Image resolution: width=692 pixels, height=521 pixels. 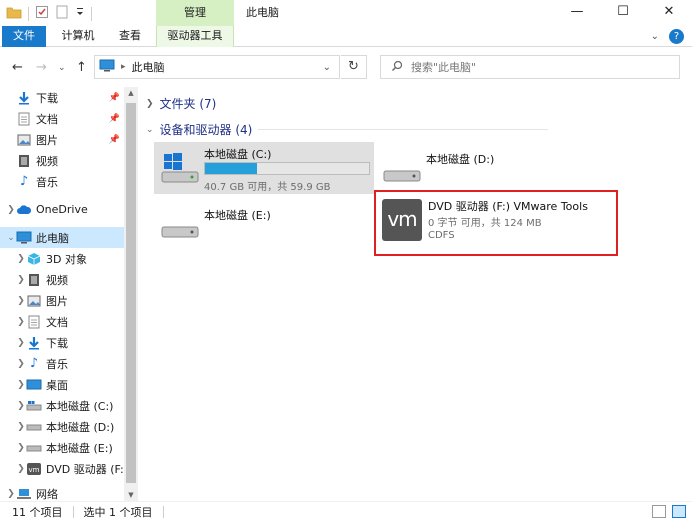 I want to click on address-bar: ▸ 此电脑 ⌄, so click(x=217, y=67).